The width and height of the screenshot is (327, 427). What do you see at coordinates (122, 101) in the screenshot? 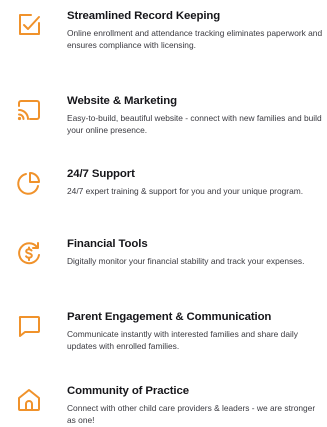
I see `feature-title: Website & Marketing` at bounding box center [122, 101].